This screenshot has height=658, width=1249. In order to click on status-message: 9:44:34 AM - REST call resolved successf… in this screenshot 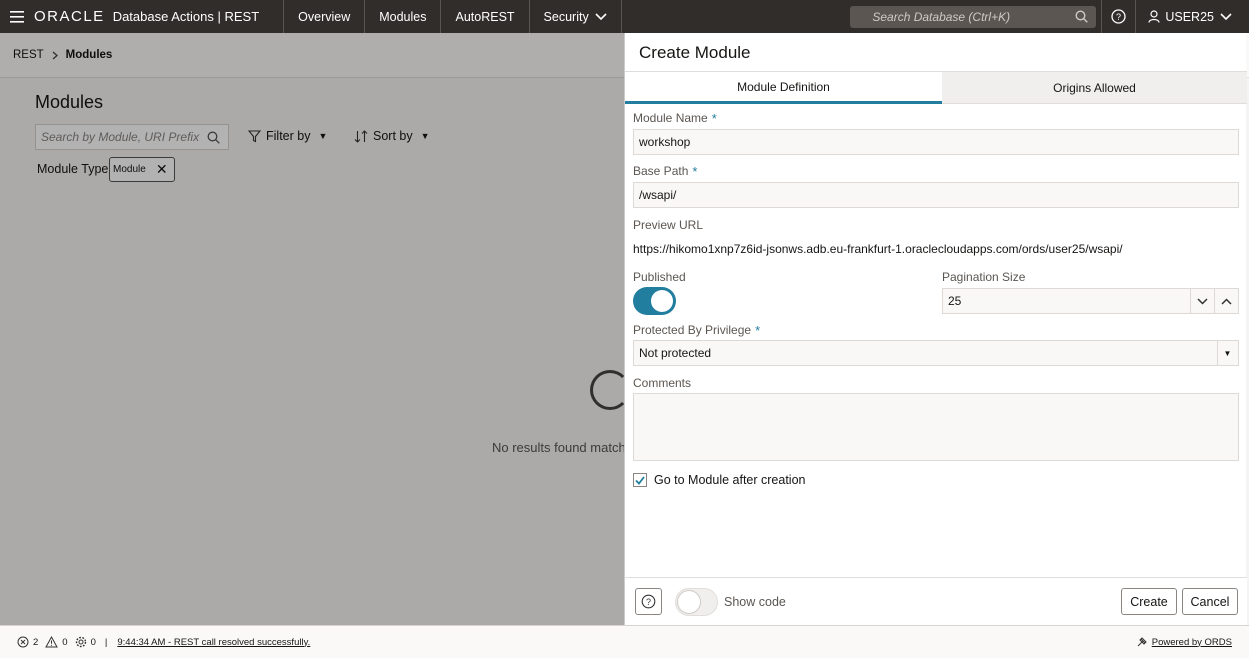, I will do `click(213, 642)`.